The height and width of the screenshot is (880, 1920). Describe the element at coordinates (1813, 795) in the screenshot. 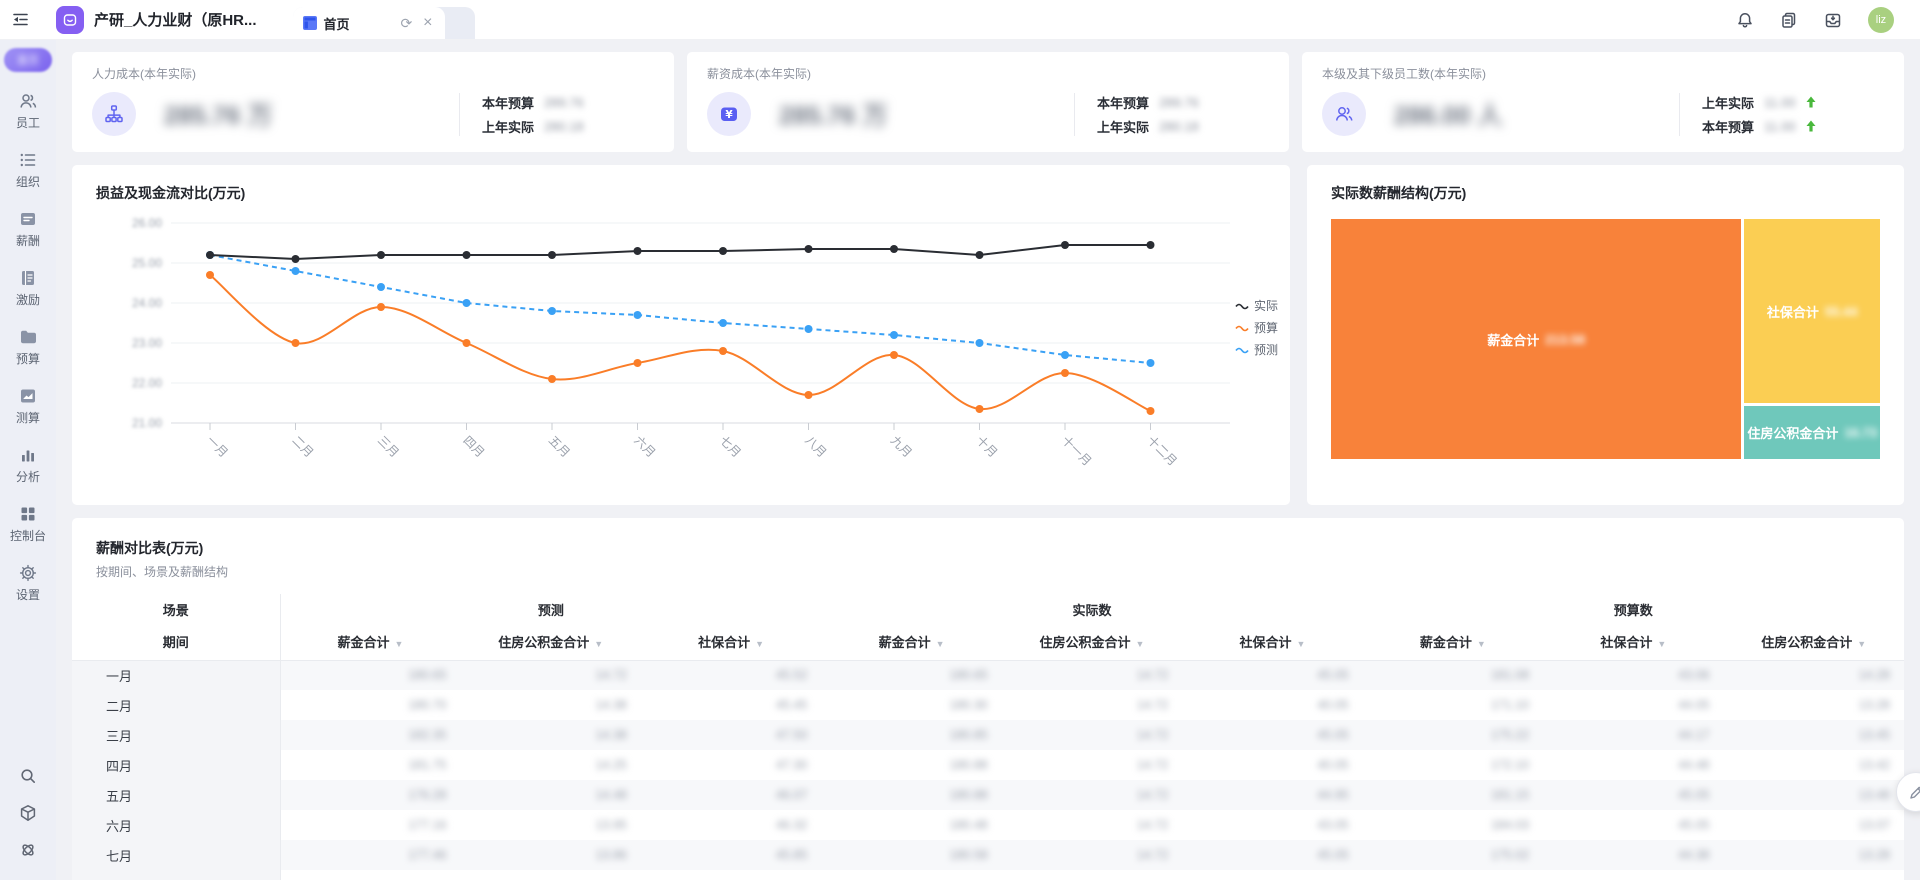

I see `value-cell: 13.48` at that location.